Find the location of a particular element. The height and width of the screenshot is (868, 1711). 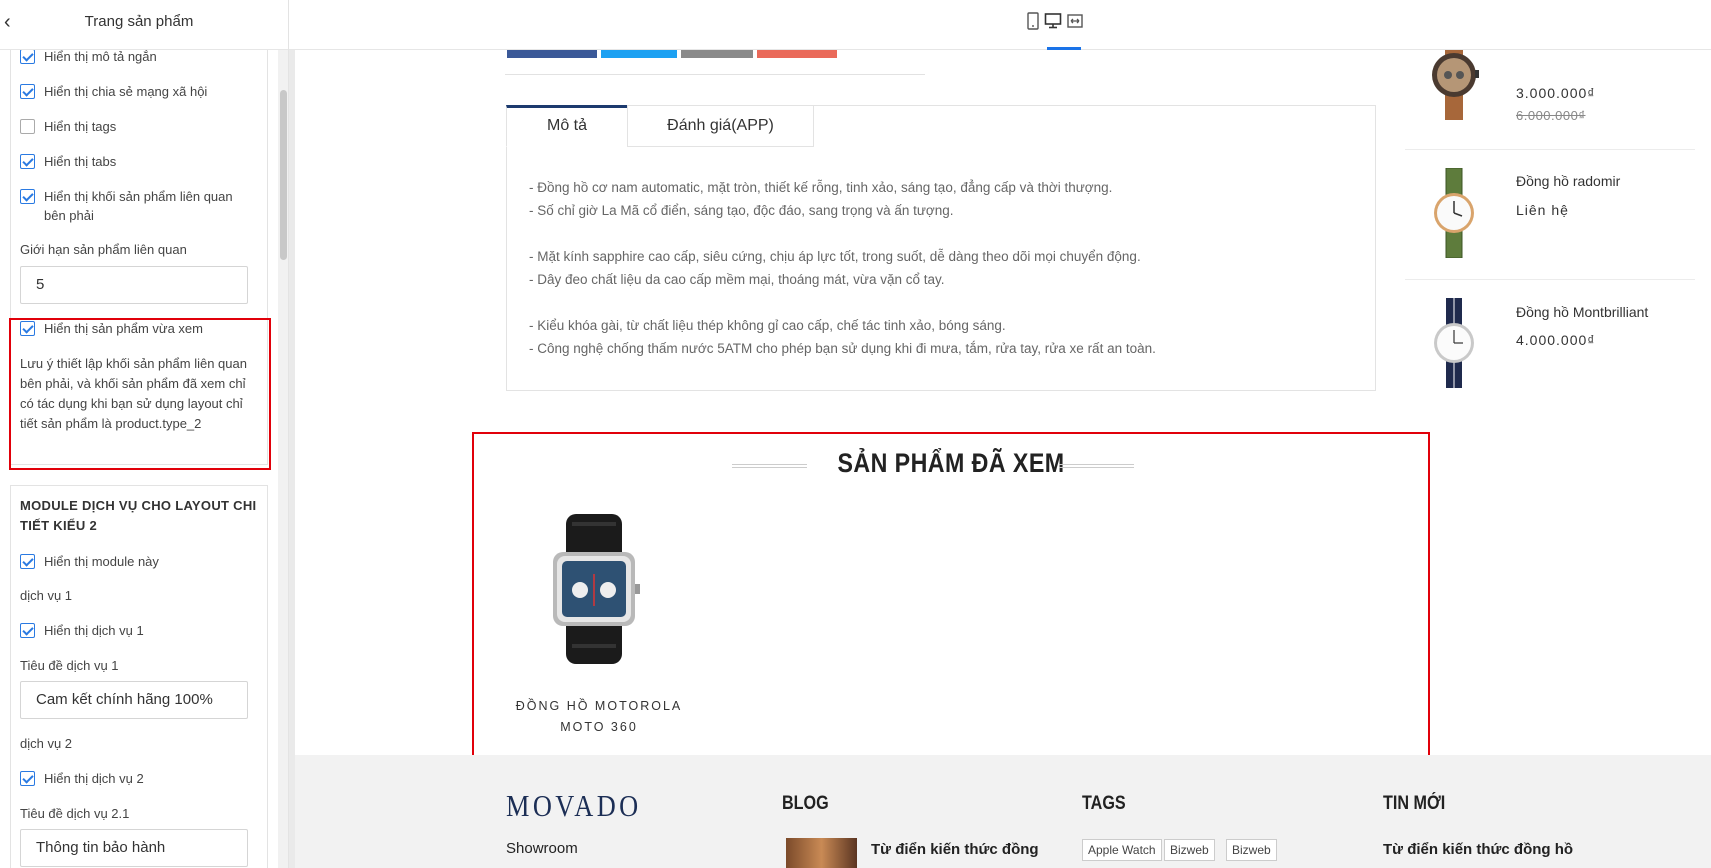

related-product-item: Đồng hồ radomir Liên hệ is located at coordinates (1550, 215).